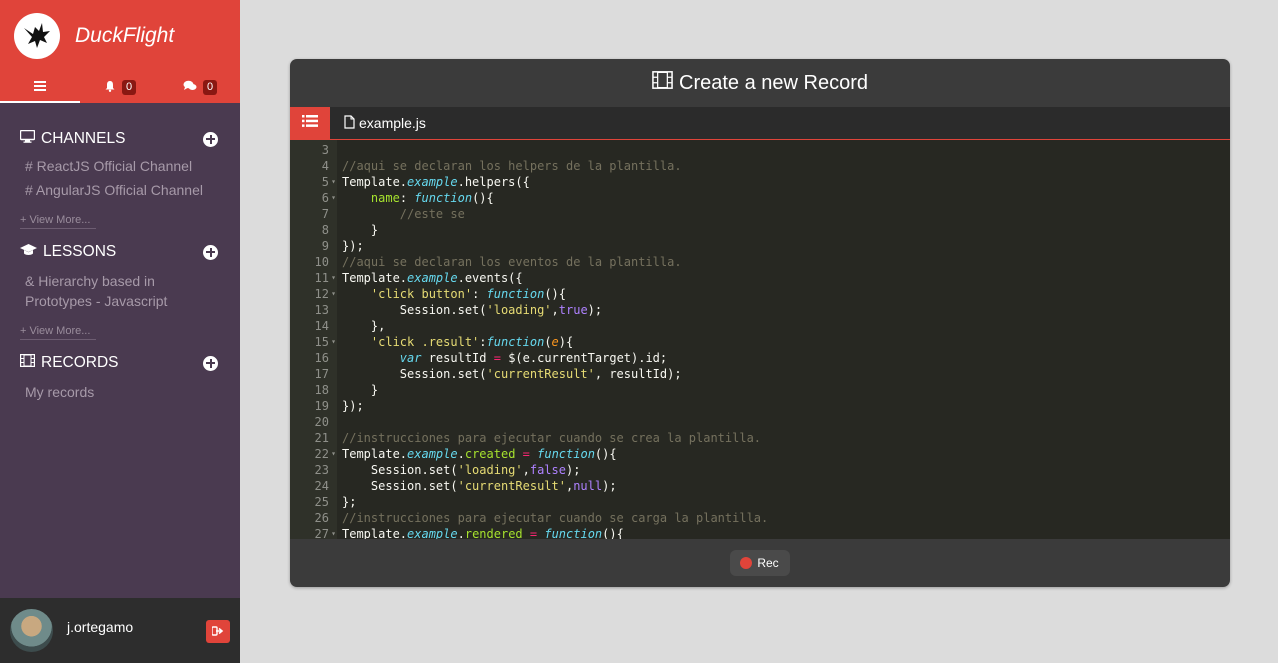  I want to click on records-section: RECORDS My records, so click(120, 374).